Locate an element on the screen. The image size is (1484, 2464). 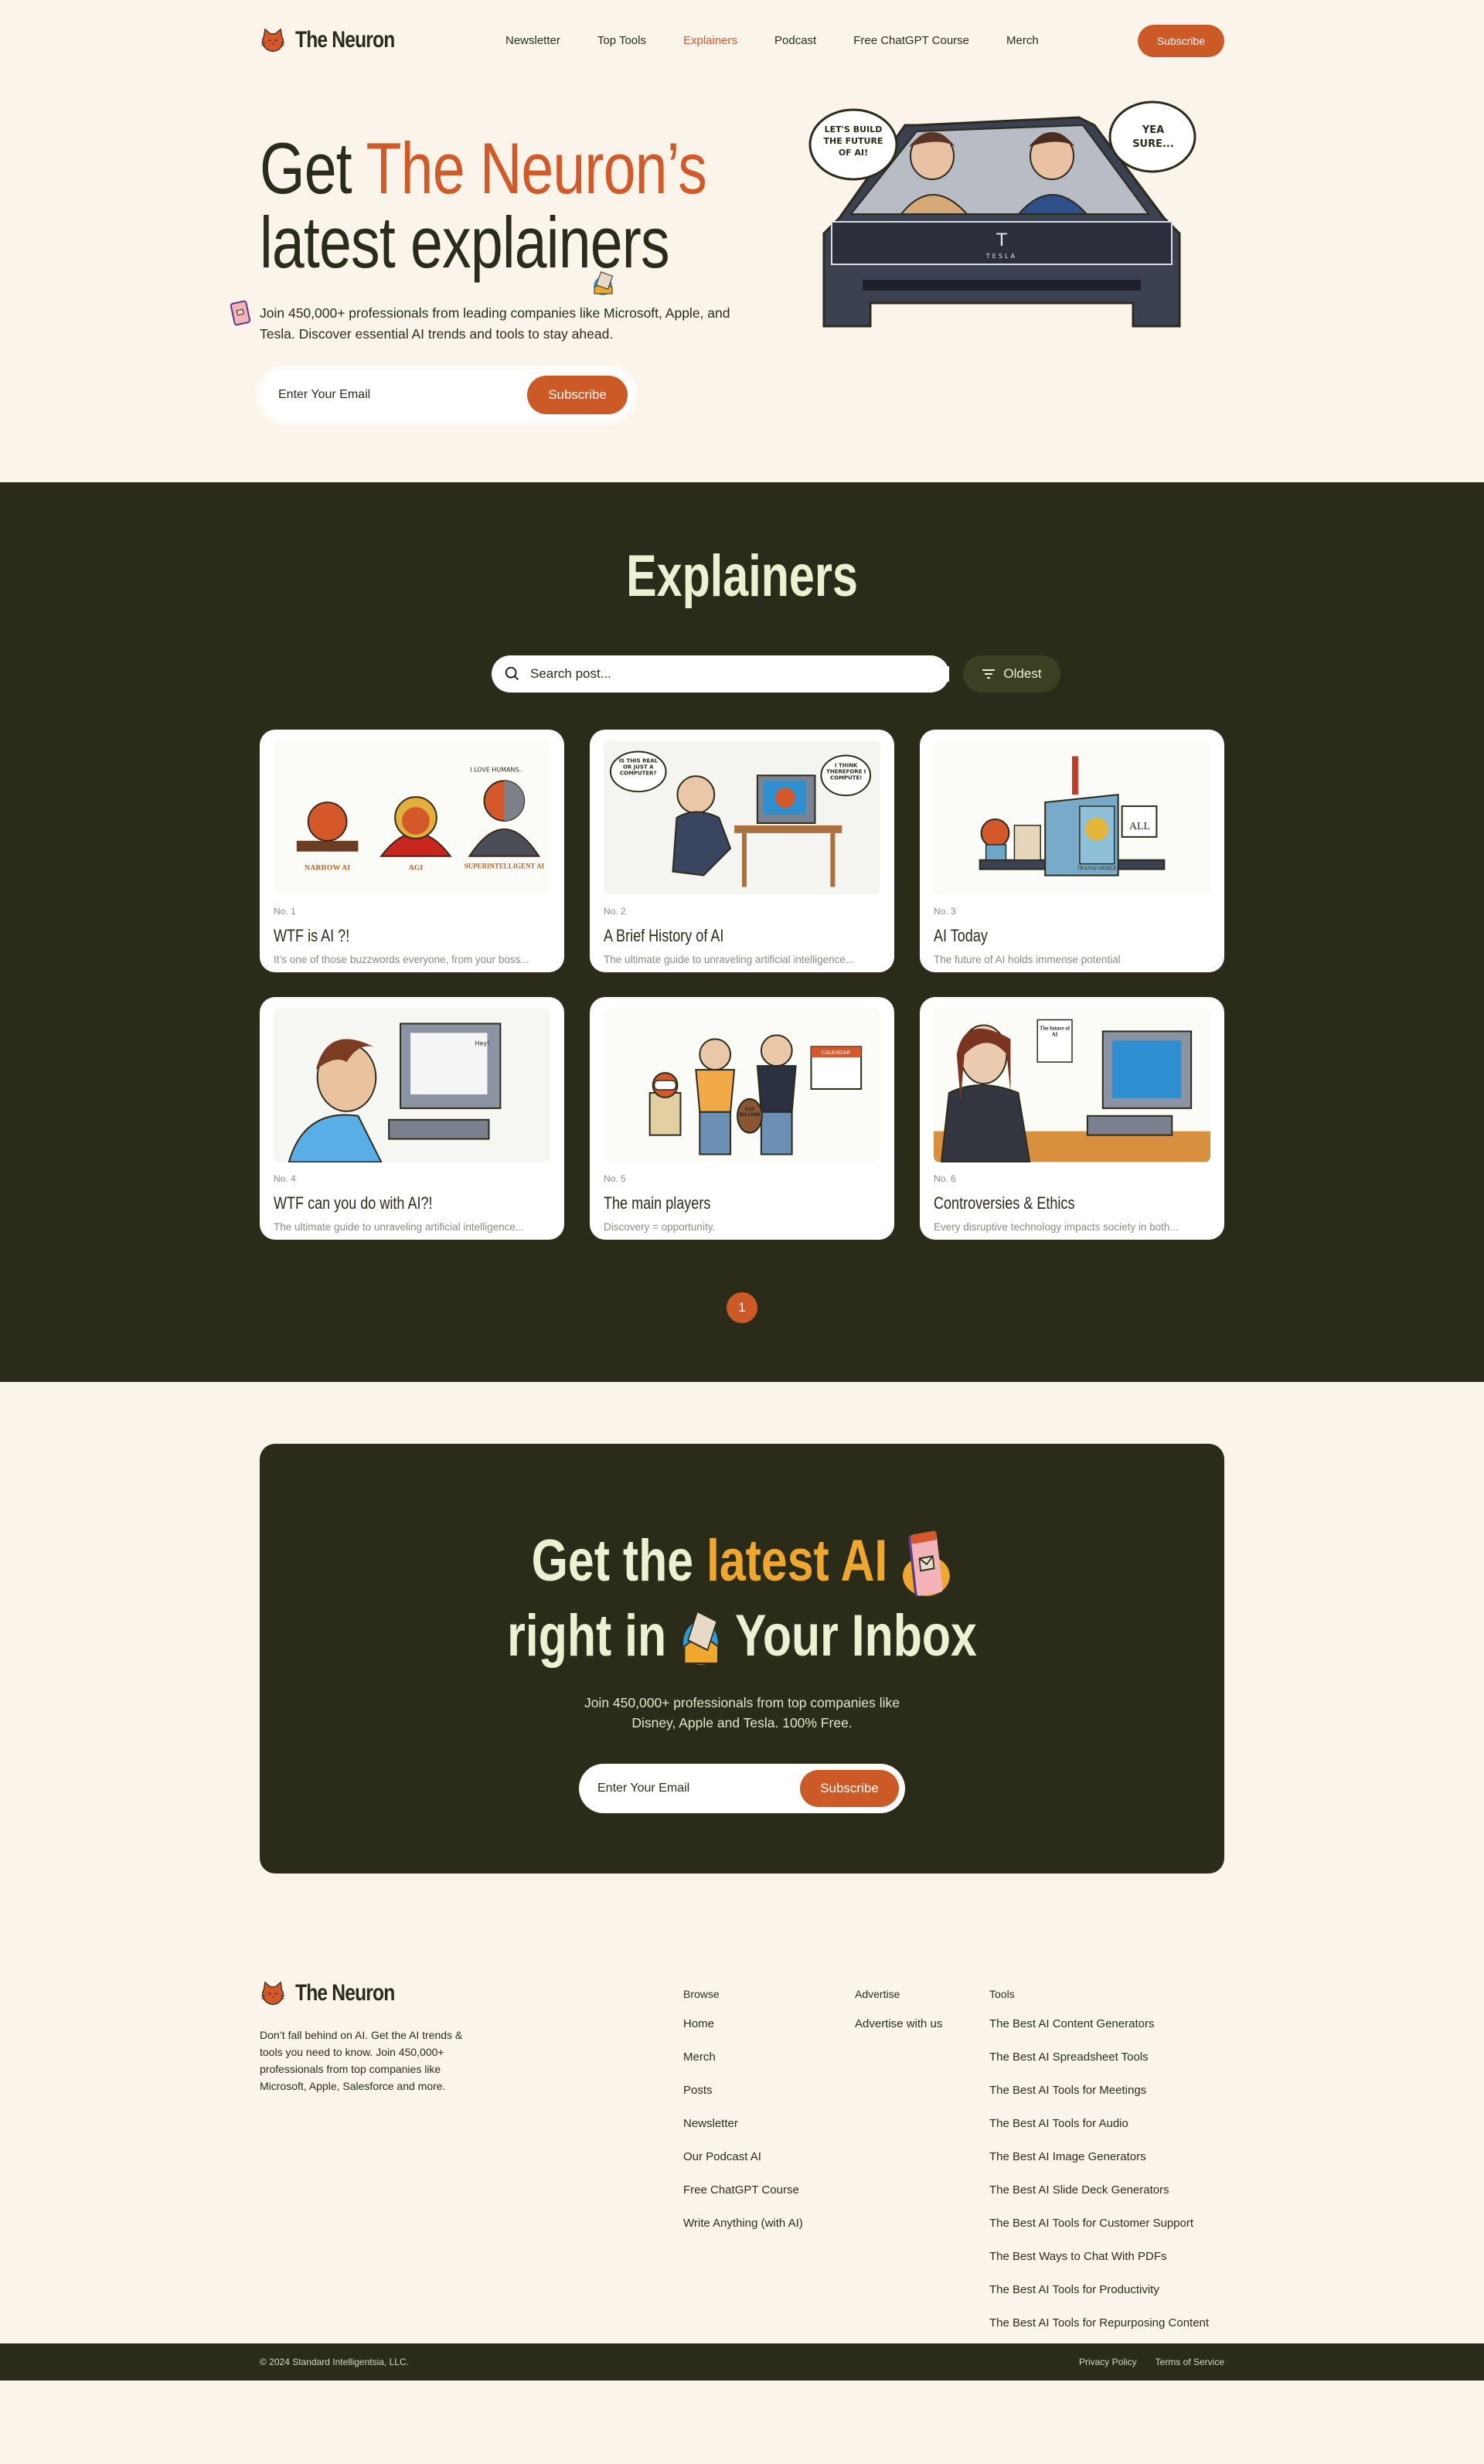
nav-link-top-tools: Top Tools is located at coordinates (621, 40).